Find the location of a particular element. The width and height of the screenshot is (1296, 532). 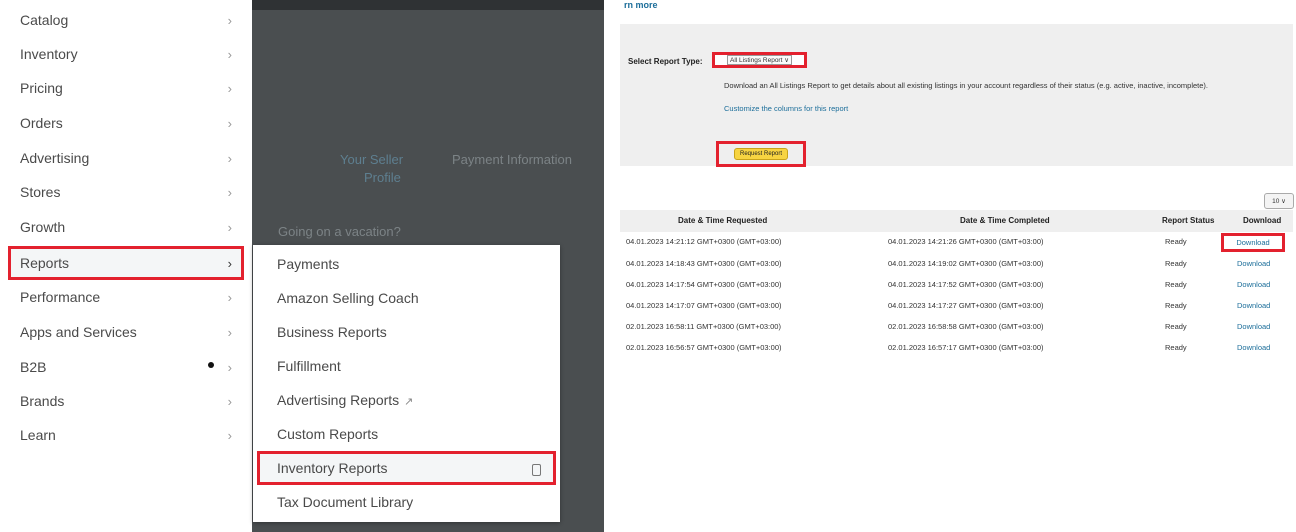

submenu-item-business-reports: Business Reports is located at coordinates (406, 332).